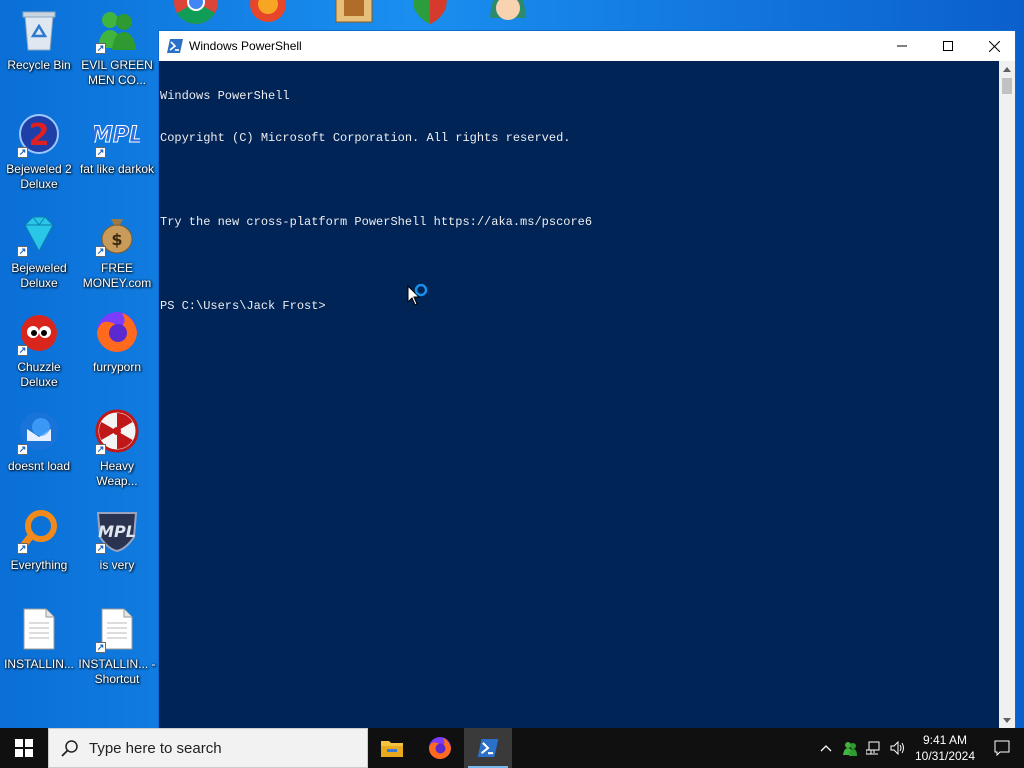 This screenshot has height=768, width=1024. I want to click on tray-app-button, so click(850, 748).